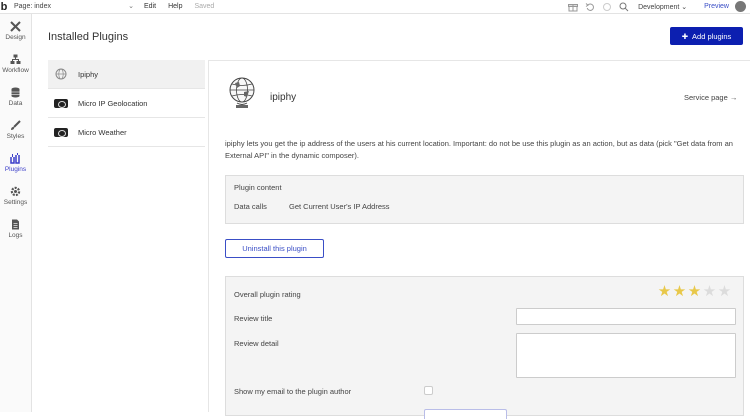 Image resolution: width=750 pixels, height=419 pixels. I want to click on review-detail-input, so click(626, 355).